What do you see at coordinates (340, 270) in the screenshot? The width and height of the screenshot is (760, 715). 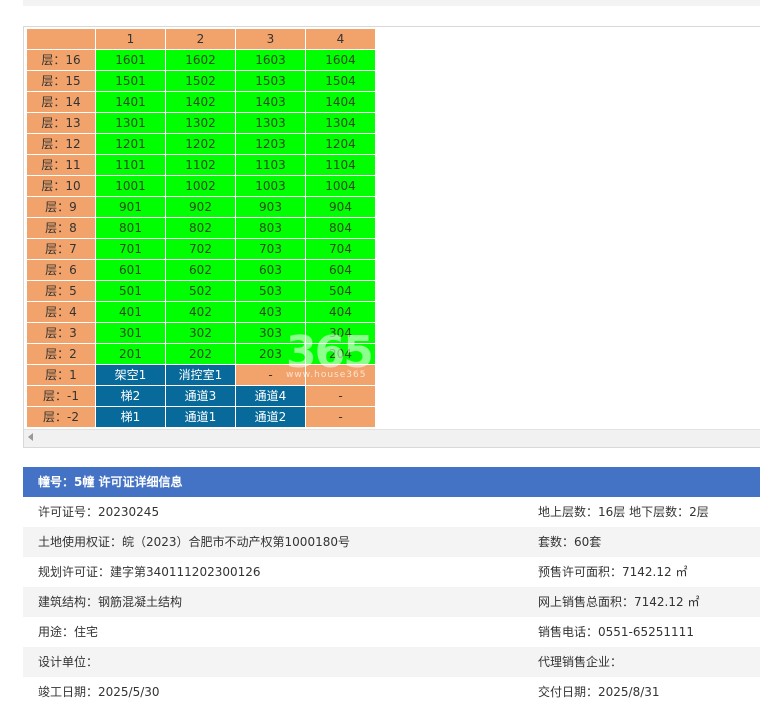 I see `unit-cell: 604` at bounding box center [340, 270].